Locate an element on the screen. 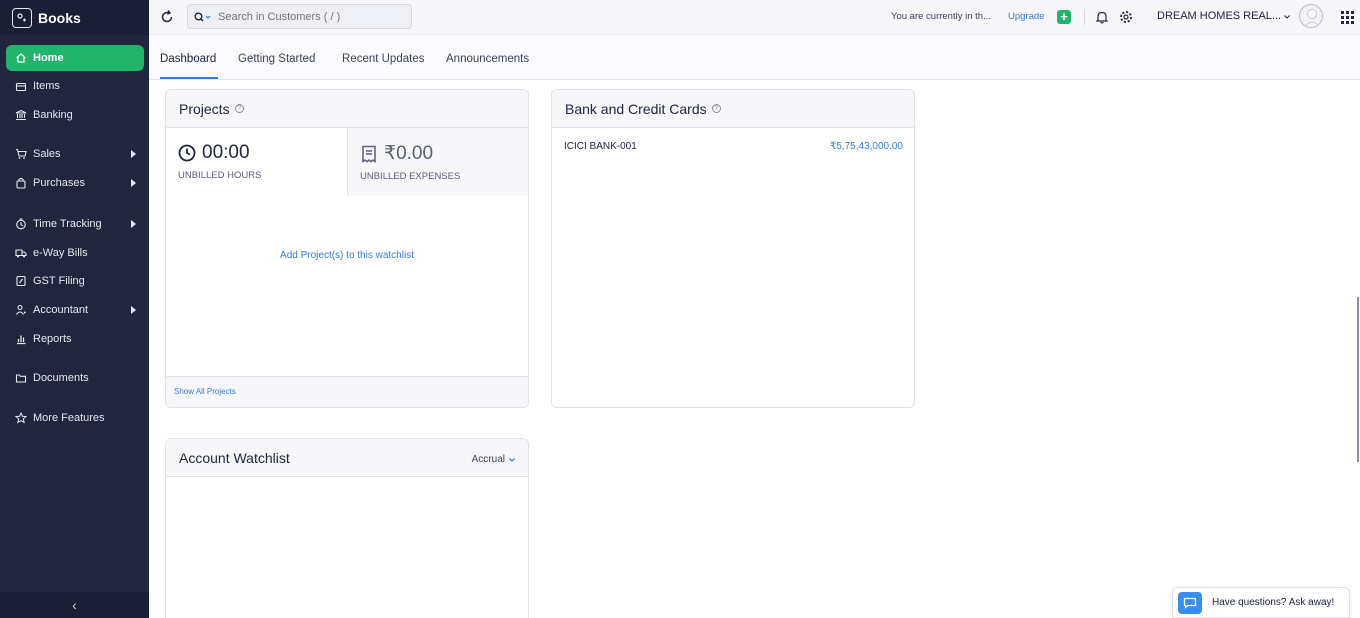 The height and width of the screenshot is (618, 1360). sidebar-item-sales: Sales is located at coordinates (75, 154).